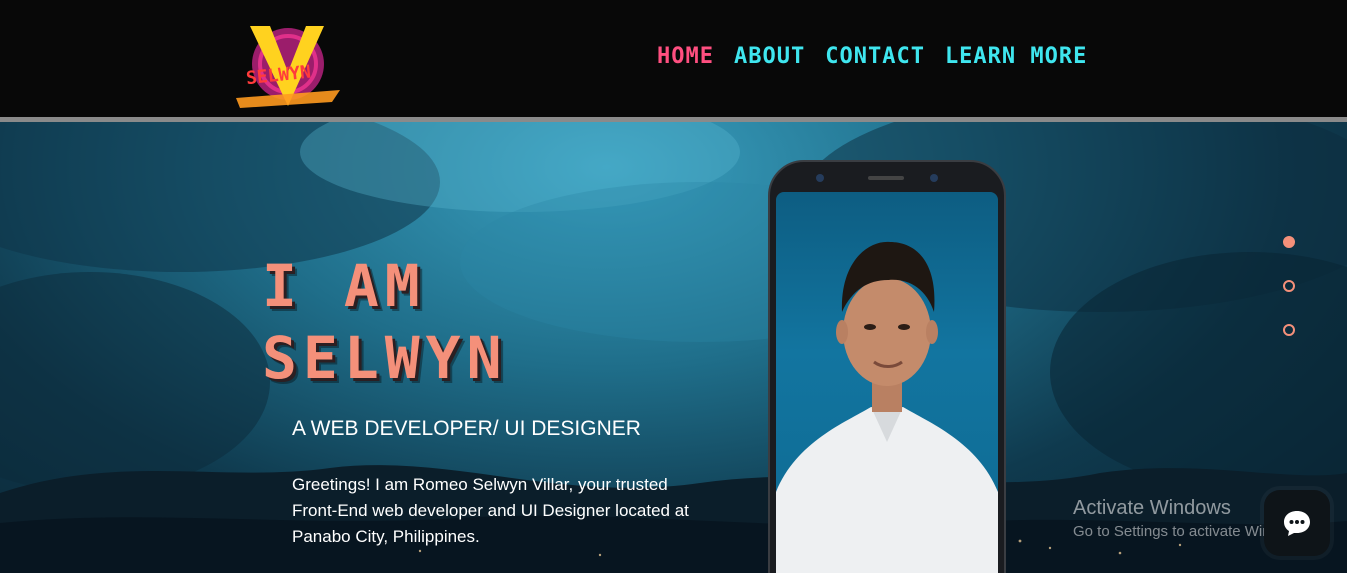 This screenshot has width=1347, height=573. I want to click on hero-title-line2: SELWYN, so click(385, 358).